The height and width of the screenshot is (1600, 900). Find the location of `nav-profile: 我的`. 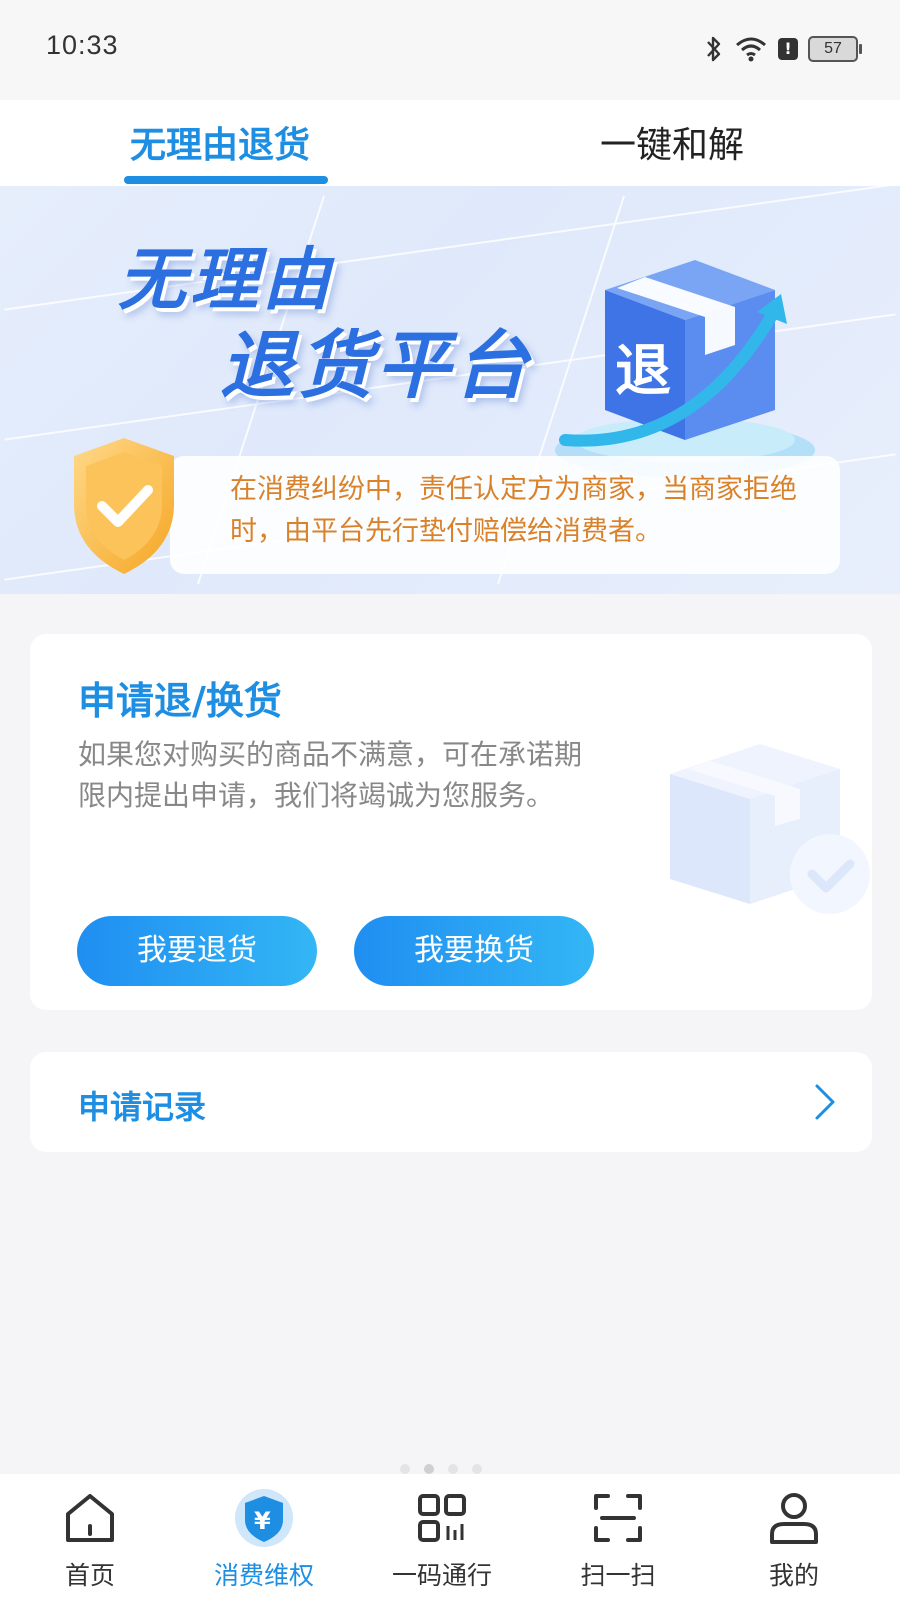

nav-profile: 我的 is located at coordinates (794, 1537).